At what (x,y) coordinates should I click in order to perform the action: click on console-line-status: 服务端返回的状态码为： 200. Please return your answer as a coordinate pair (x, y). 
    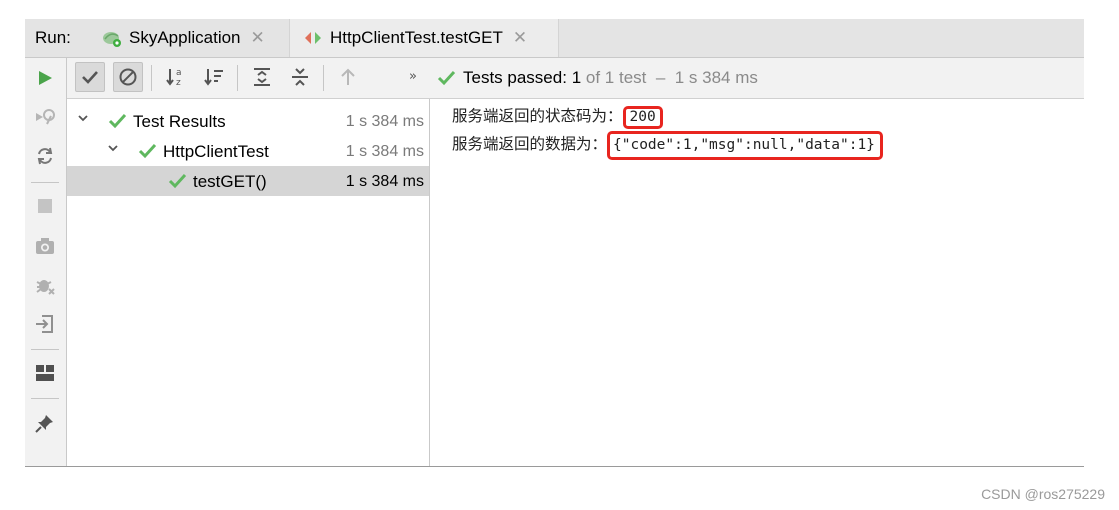
    Looking at the image, I should click on (557, 116).